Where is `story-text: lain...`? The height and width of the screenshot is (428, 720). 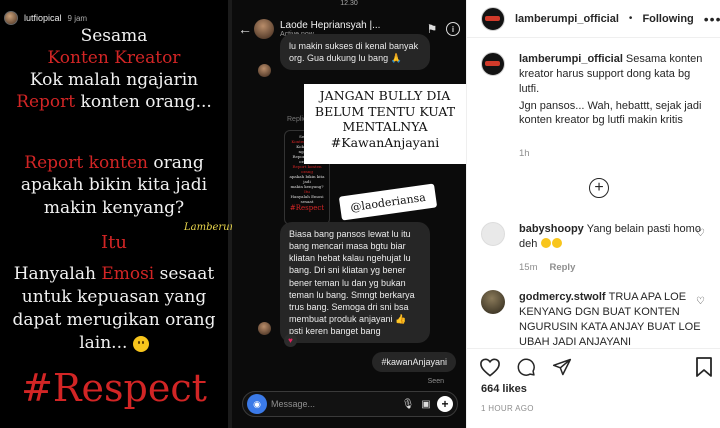 story-text: lain... is located at coordinates (103, 343).